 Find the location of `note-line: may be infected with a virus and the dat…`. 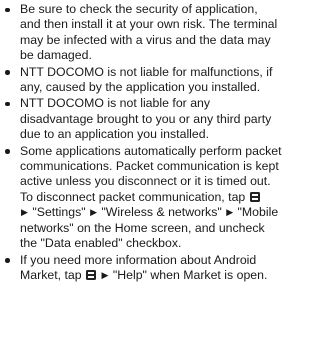

note-line: may be infected with a virus and the dat… is located at coordinates (176, 40).